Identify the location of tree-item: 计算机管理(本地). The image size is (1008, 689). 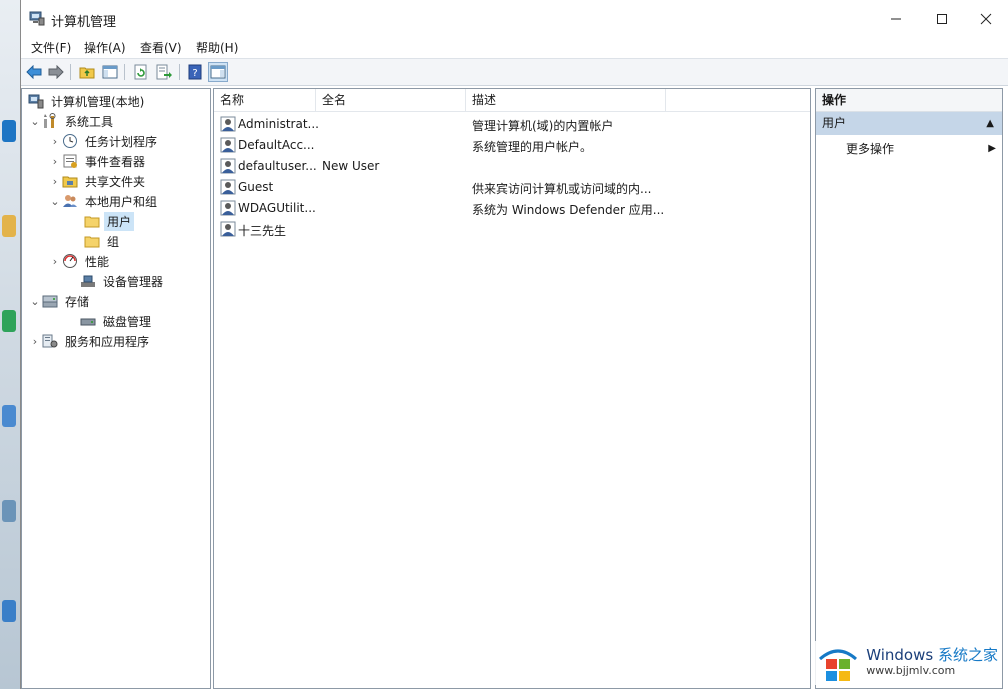
(87, 101).